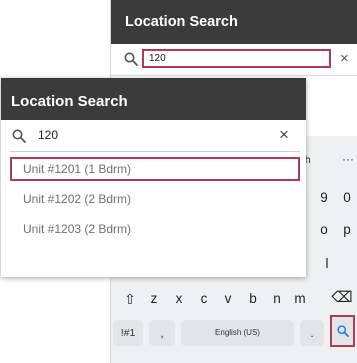  I want to click on result-item-1201: Unit #1201 (1 Bdrm), so click(155, 169).